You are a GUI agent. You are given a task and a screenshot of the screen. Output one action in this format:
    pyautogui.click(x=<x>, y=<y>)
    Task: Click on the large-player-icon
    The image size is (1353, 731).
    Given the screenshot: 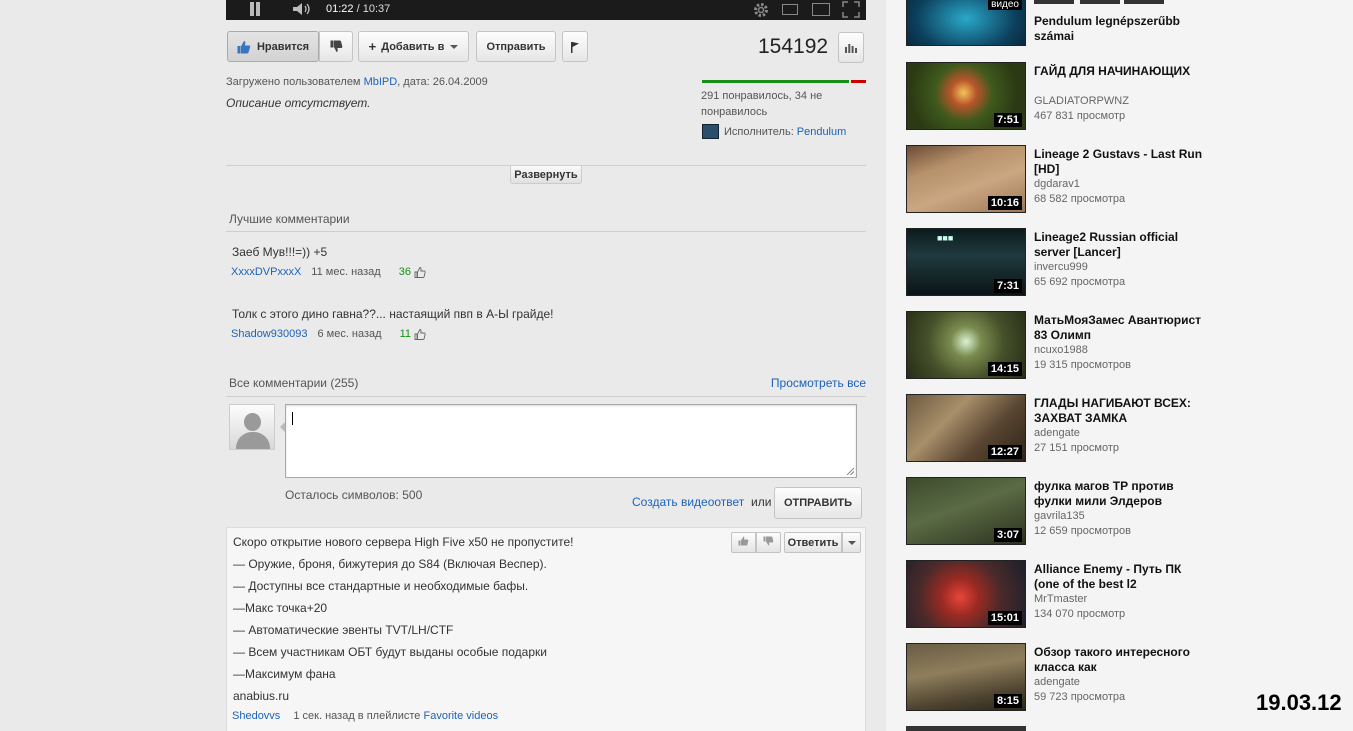 What is the action you would take?
    pyautogui.click(x=821, y=9)
    